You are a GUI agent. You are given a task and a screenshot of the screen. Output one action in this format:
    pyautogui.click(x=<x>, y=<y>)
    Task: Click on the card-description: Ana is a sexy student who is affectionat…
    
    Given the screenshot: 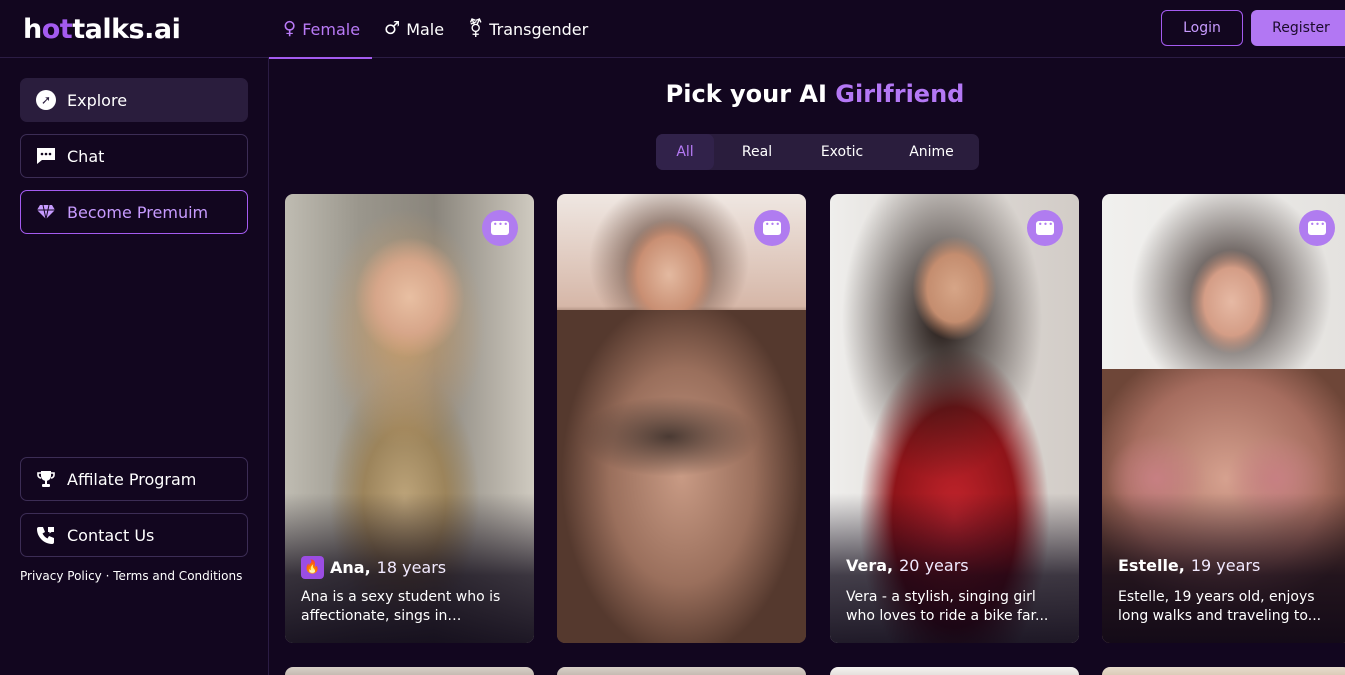 What is the action you would take?
    pyautogui.click(x=401, y=606)
    